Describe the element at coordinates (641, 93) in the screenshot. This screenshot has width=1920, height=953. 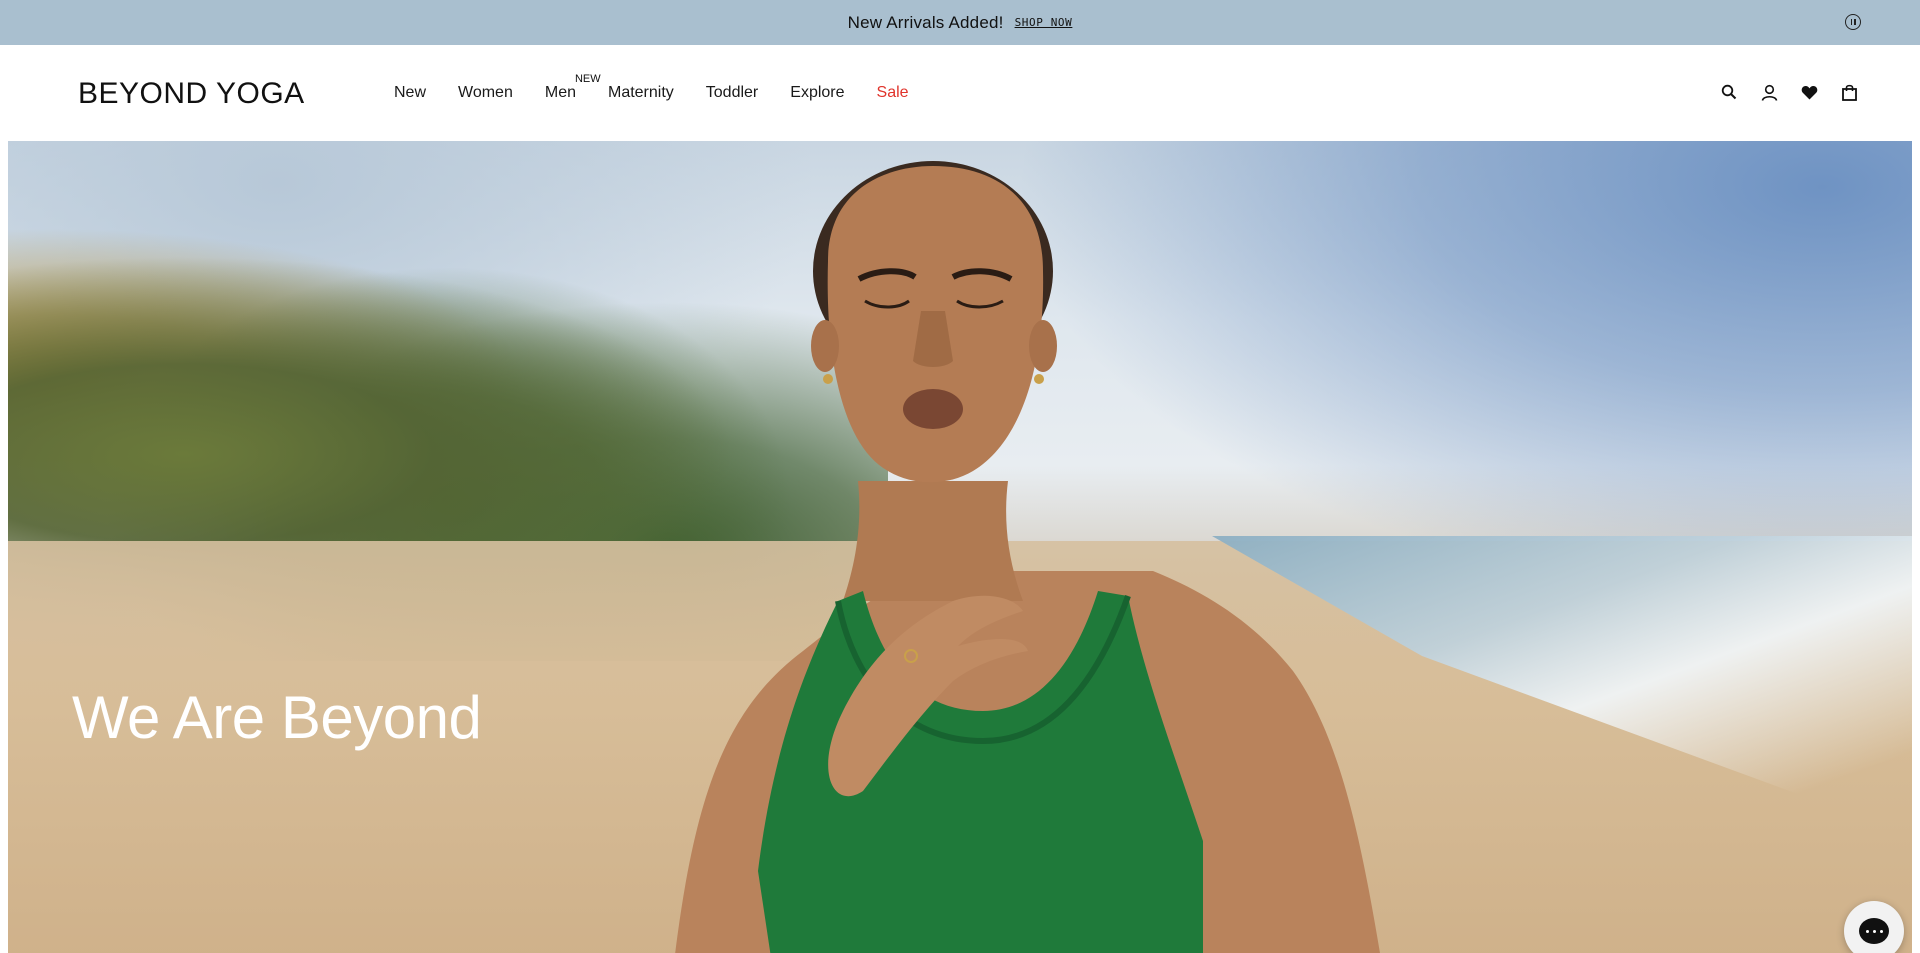
I see `nav-item-maternity: Maternity` at that location.